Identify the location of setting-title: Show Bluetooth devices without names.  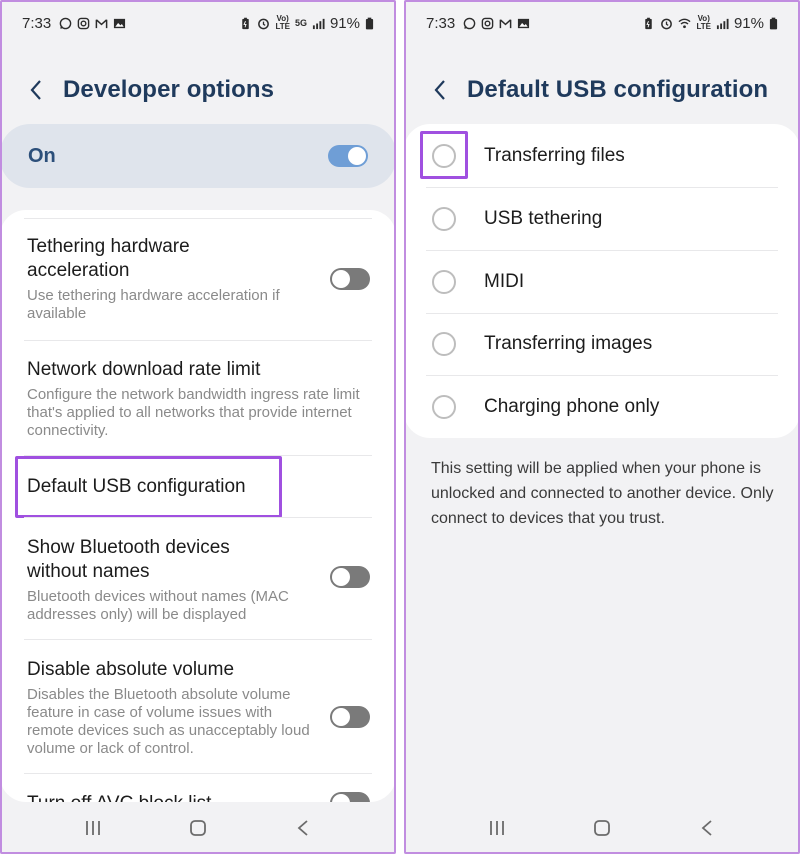
(128, 559).